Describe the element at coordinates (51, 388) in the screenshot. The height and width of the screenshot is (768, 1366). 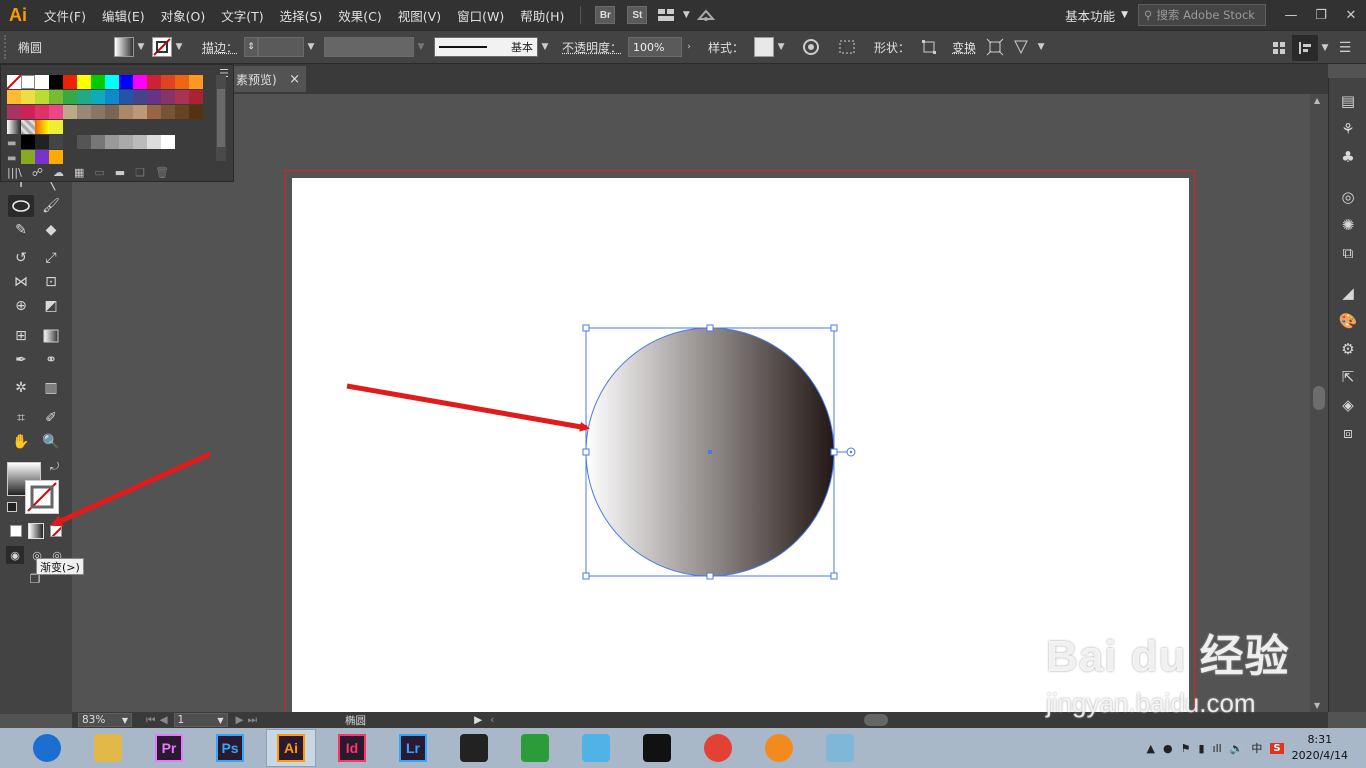
I see `column-graph-tool-icon: ▥` at that location.